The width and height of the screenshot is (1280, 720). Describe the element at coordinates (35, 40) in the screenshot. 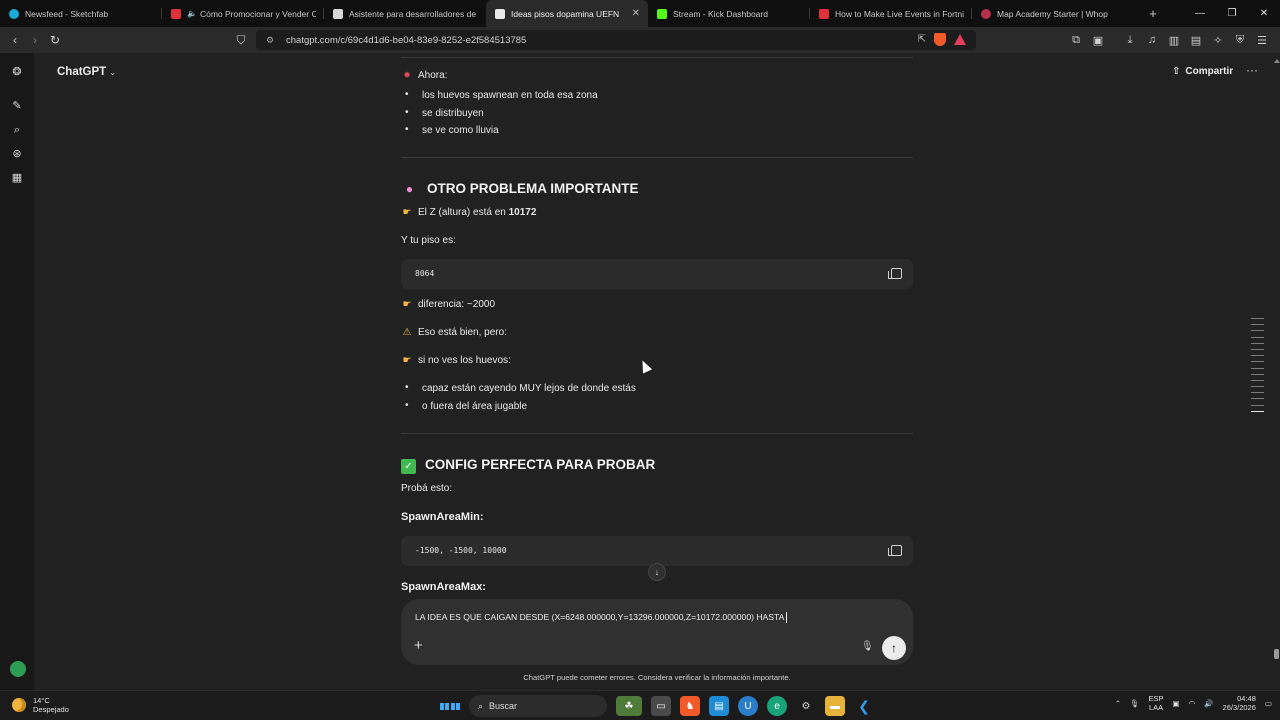

I see `forward-icon: ›` at that location.